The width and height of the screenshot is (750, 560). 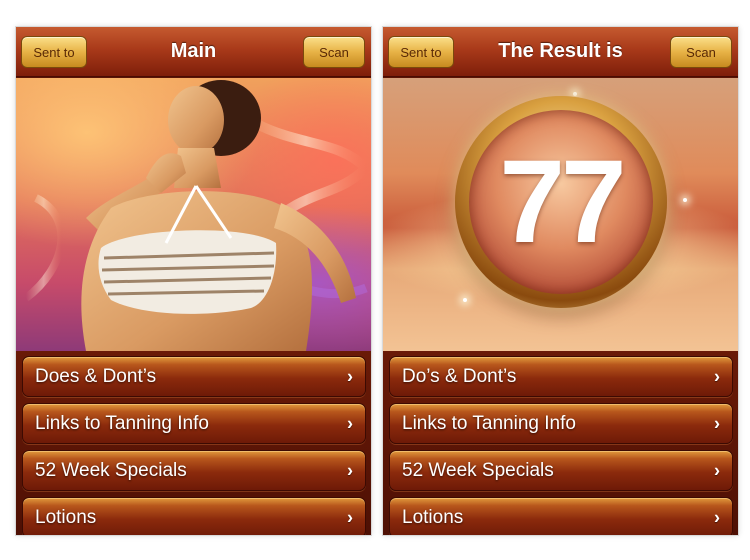 I want to click on screen-title: Main, so click(x=193, y=51).